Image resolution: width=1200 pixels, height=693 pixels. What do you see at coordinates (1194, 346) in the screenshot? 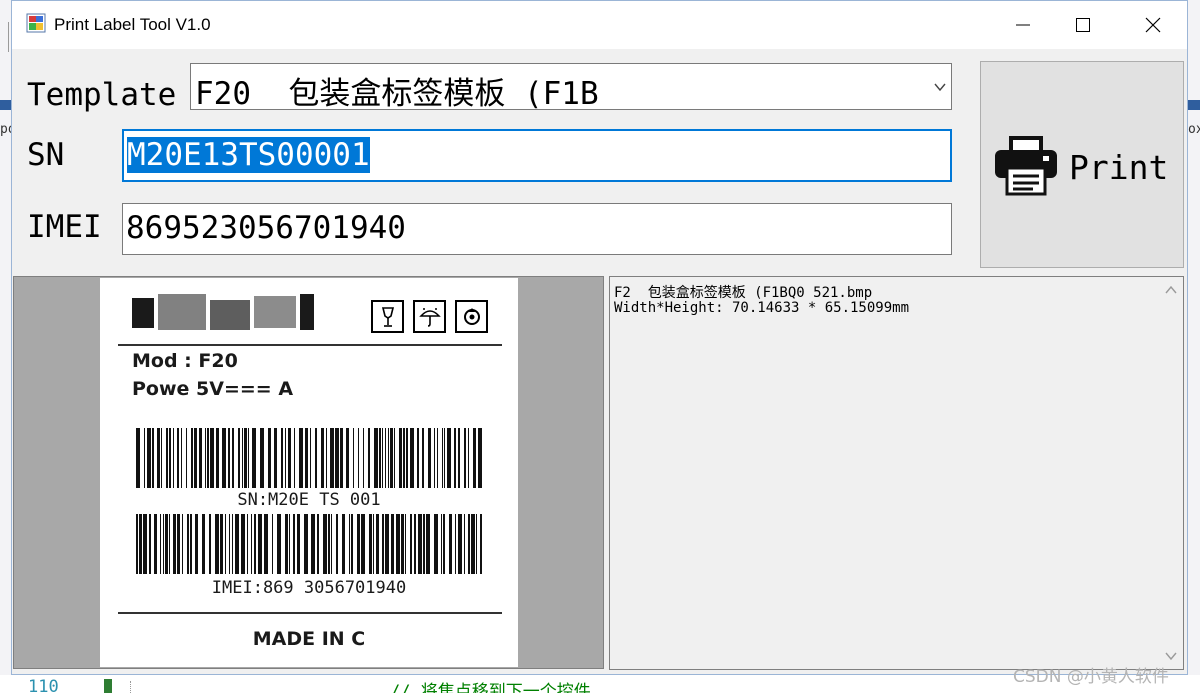
I see `ide-right-edge` at bounding box center [1194, 346].